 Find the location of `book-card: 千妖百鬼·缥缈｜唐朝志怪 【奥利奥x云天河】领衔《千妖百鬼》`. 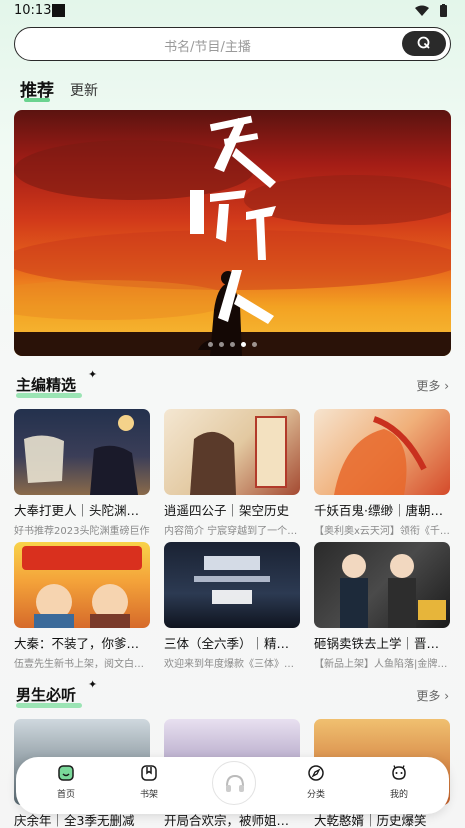

book-card: 千妖百鬼·缥缈｜唐朝志怪 【奥利奥x云天河】领衔《千妖百鬼》 is located at coordinates (382, 473).